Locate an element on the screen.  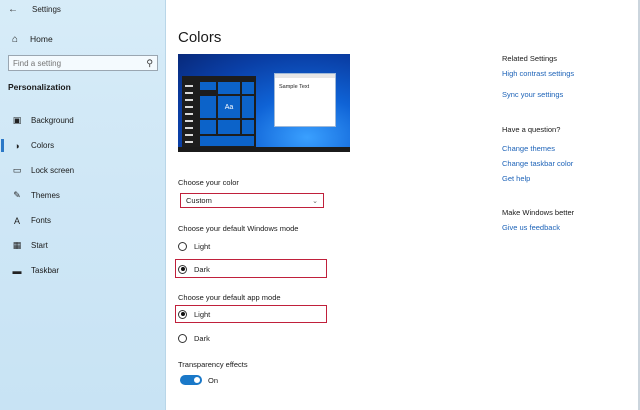
sidebar-item-start: ▦ Start is located at coordinates (83, 245).